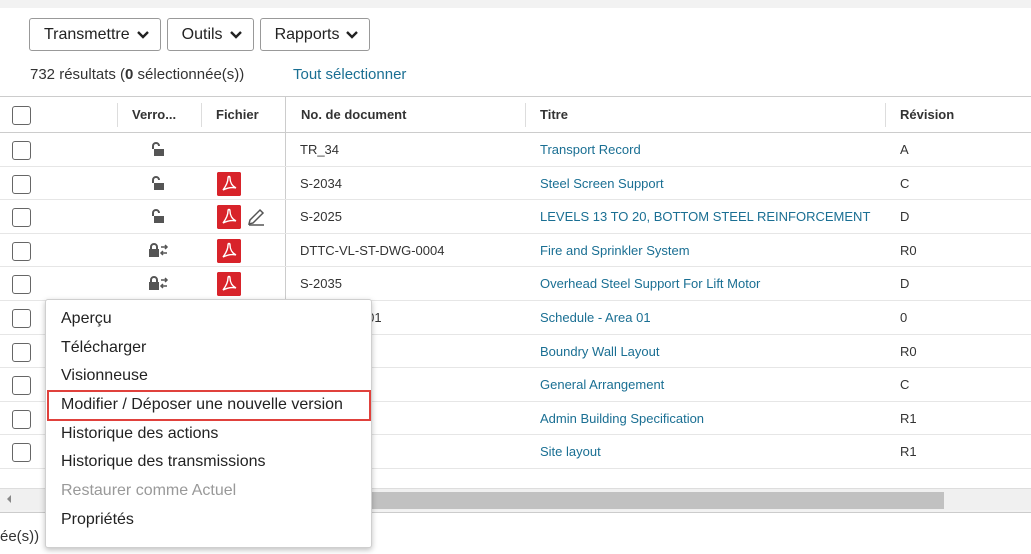 This screenshot has height=554, width=1031. Describe the element at coordinates (149, 491) in the screenshot. I see `context-menu-item: Restaurer comme Actuel` at that location.